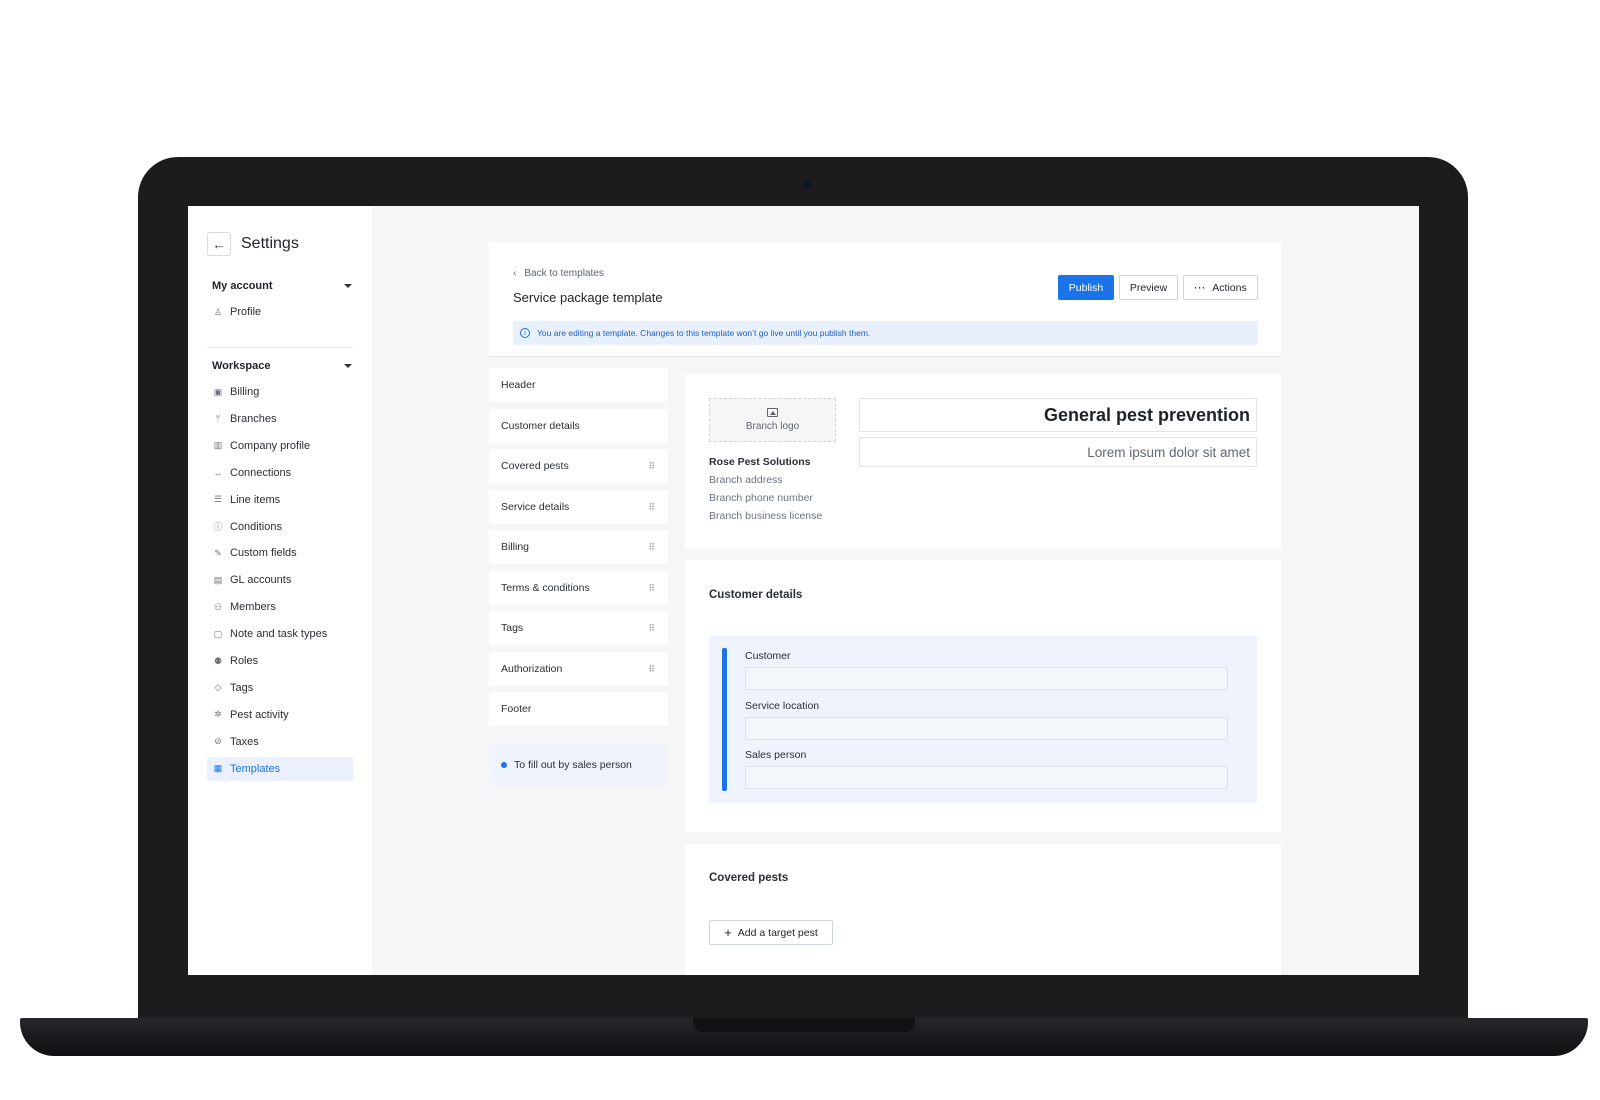 The height and width of the screenshot is (1100, 1600). What do you see at coordinates (578, 466) in the screenshot?
I see `section-item-covered-pests: Covered pests ⠿` at bounding box center [578, 466].